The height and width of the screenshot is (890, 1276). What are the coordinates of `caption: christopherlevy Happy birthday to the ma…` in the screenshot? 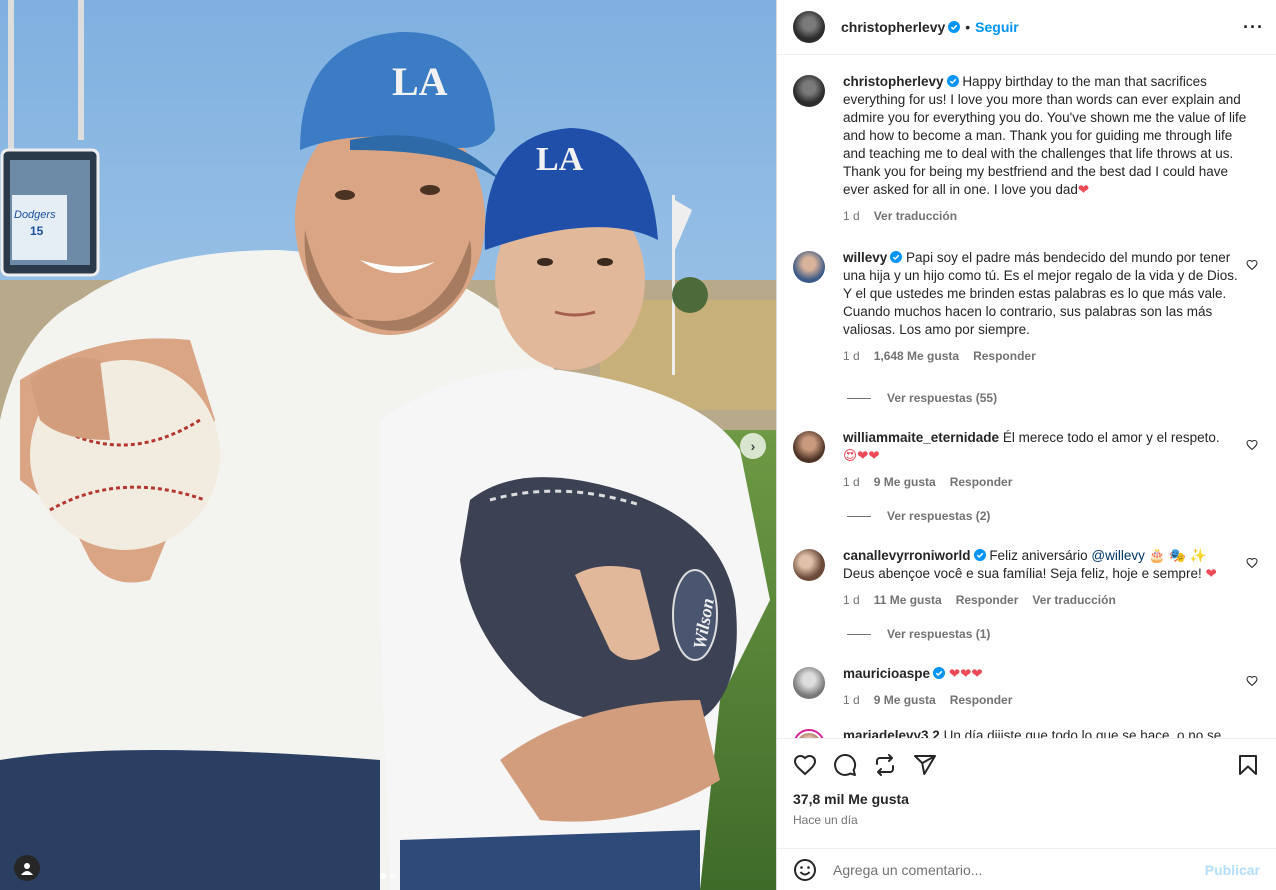 It's located at (1026, 149).